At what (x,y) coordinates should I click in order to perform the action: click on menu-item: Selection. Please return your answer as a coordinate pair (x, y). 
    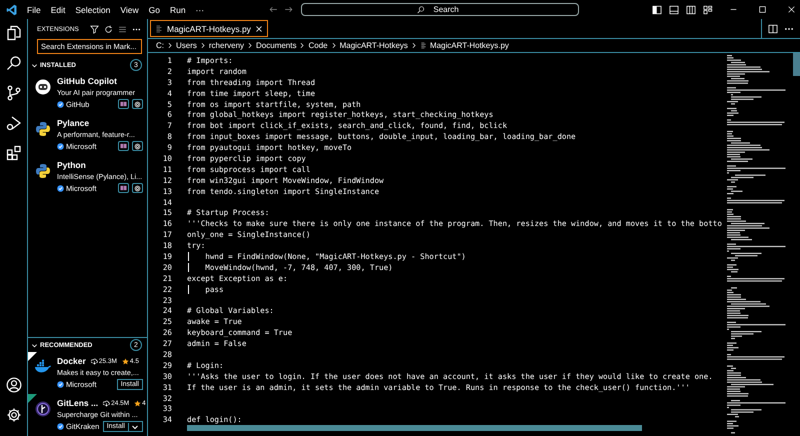
    Looking at the image, I should click on (93, 9).